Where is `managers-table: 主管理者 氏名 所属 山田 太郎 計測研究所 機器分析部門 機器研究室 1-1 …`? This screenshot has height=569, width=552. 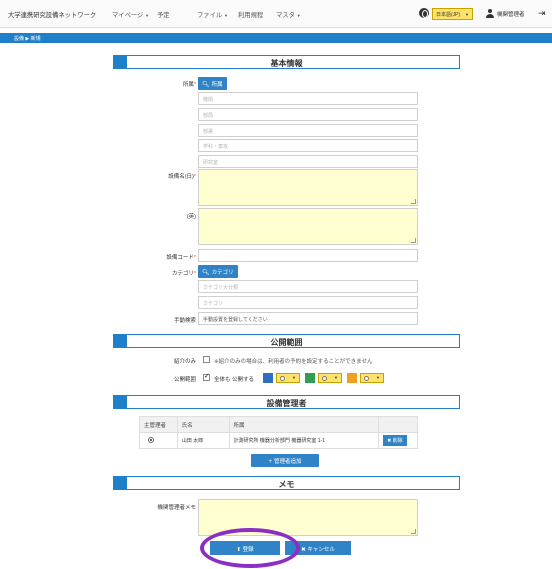
managers-table: 主管理者 氏名 所属 山田 太郎 計測研究所 機器分析部門 機器研究室 1-1 … is located at coordinates (278, 432).